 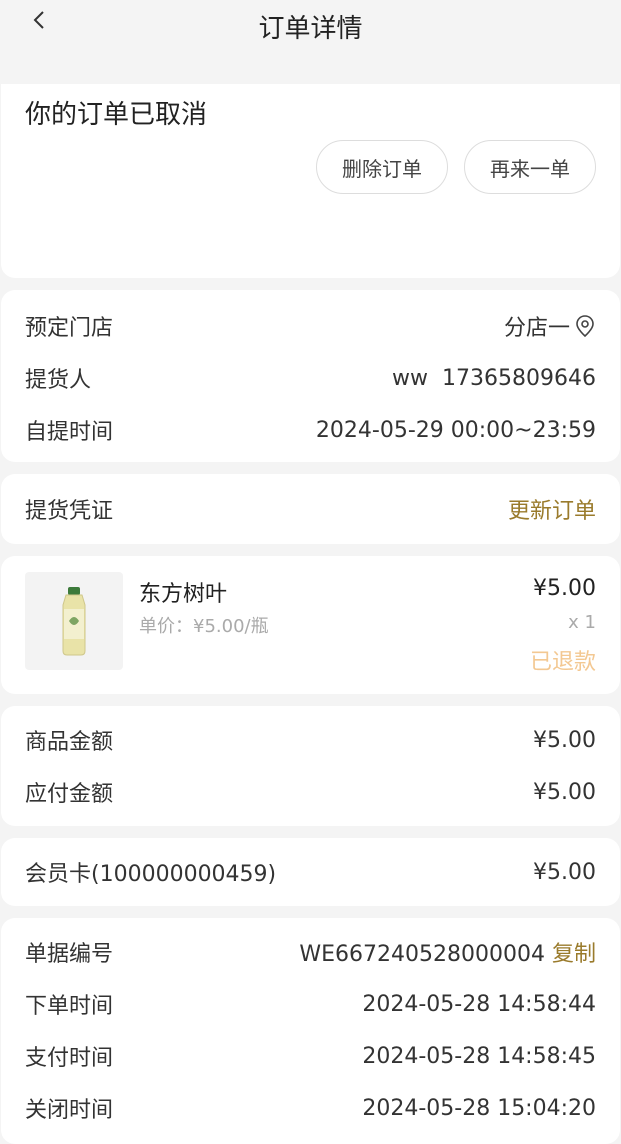 I want to click on payable-amount-label: 应付金额, so click(x=69, y=794).